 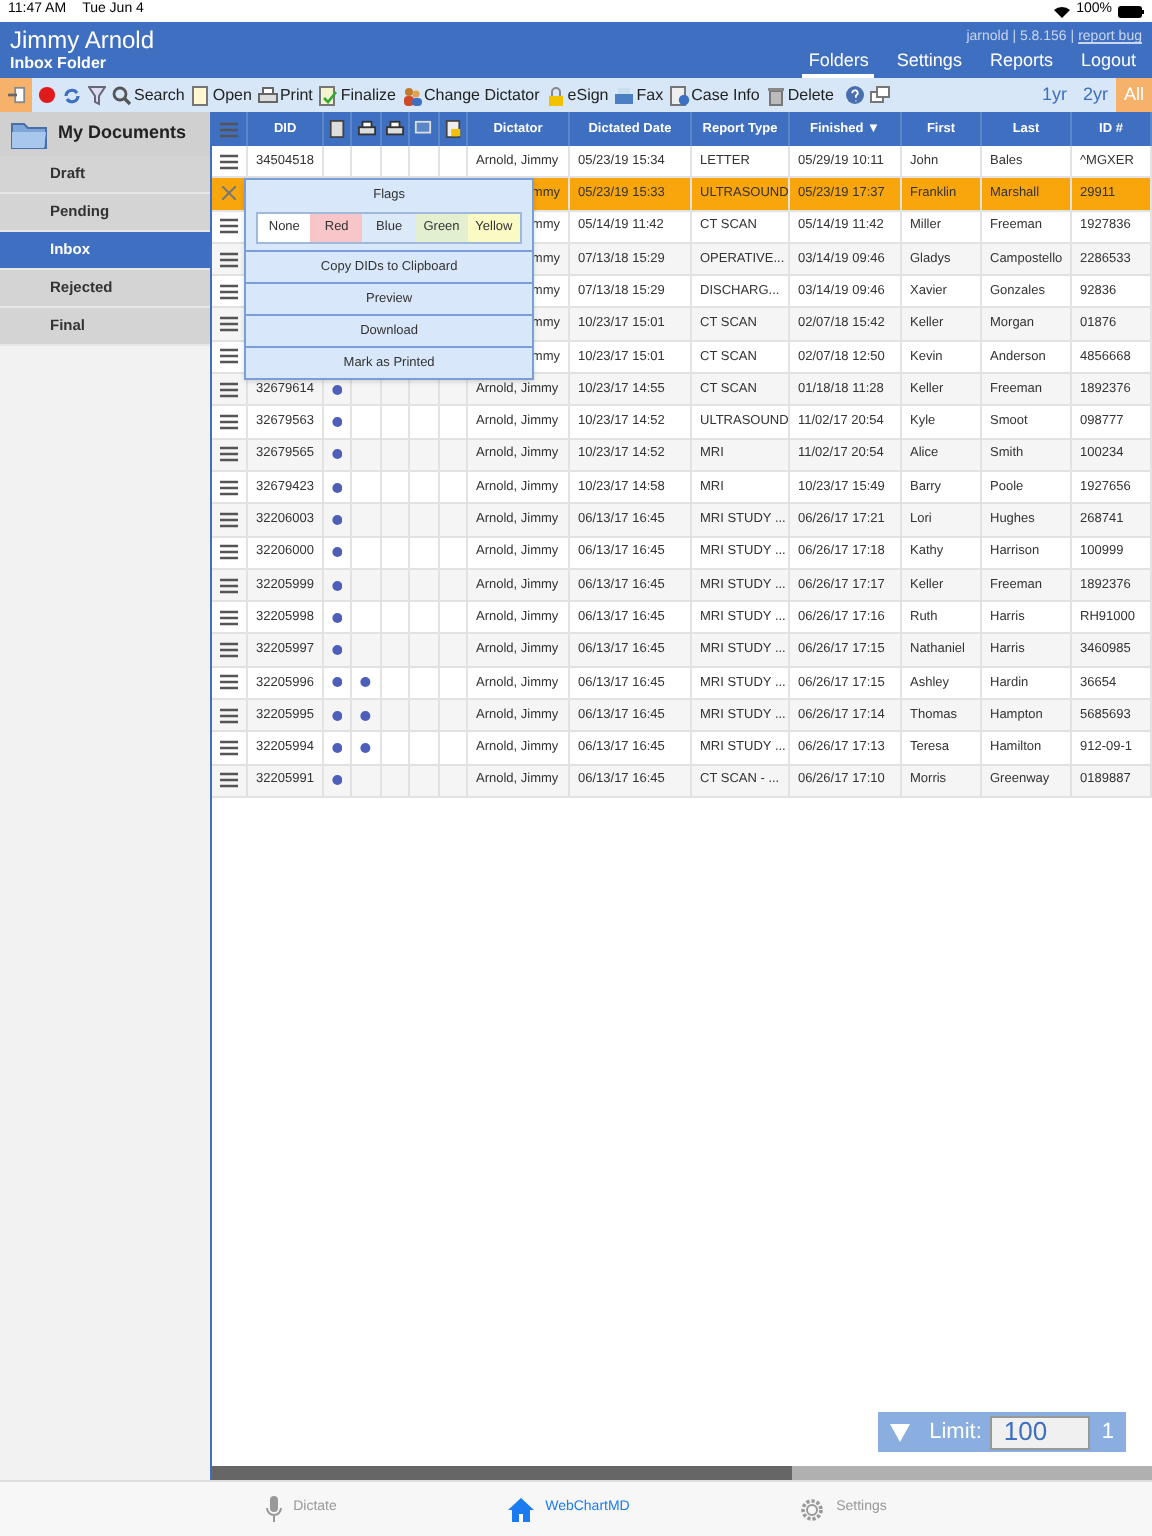 What do you see at coordinates (1039, 1432) in the screenshot?
I see `limit-field: 100` at bounding box center [1039, 1432].